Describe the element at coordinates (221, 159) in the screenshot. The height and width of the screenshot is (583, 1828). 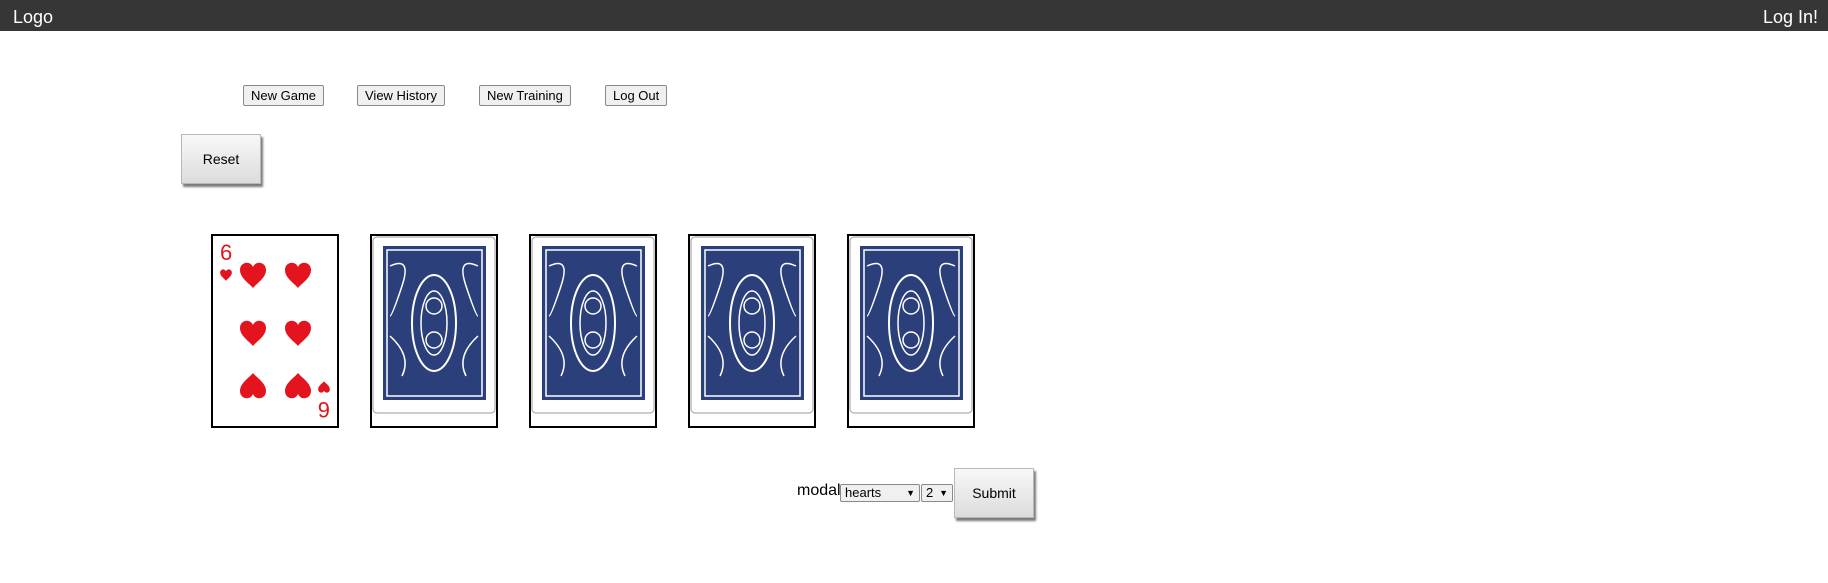
I see `reset-button: Reset` at that location.